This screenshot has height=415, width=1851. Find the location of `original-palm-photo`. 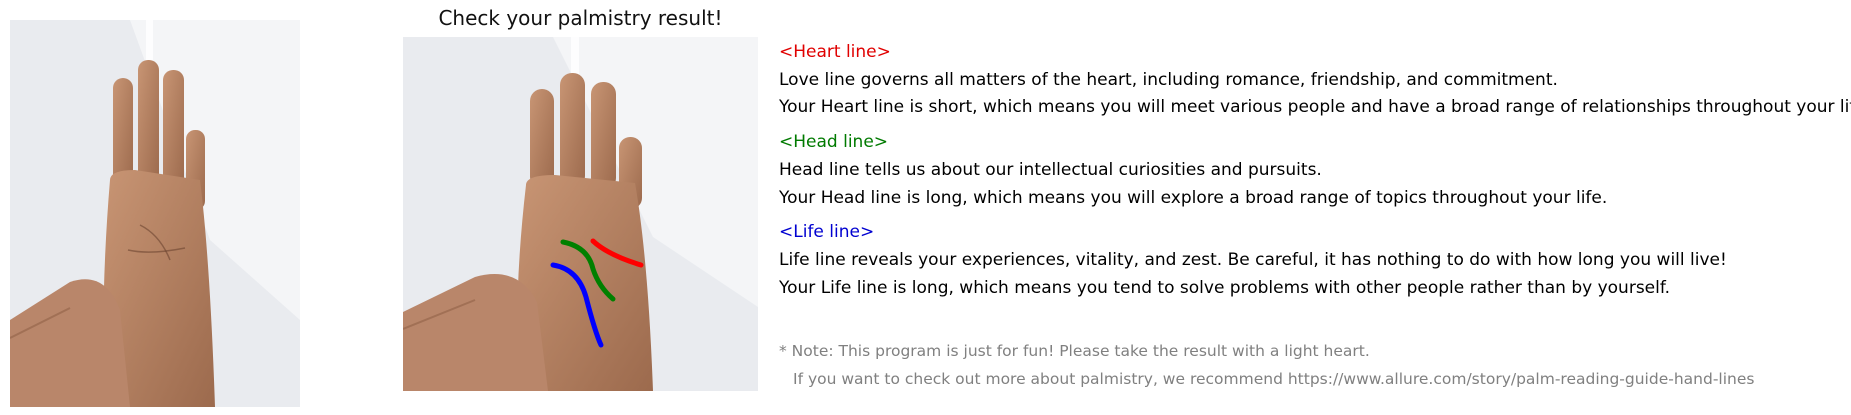

original-palm-photo is located at coordinates (155, 213).